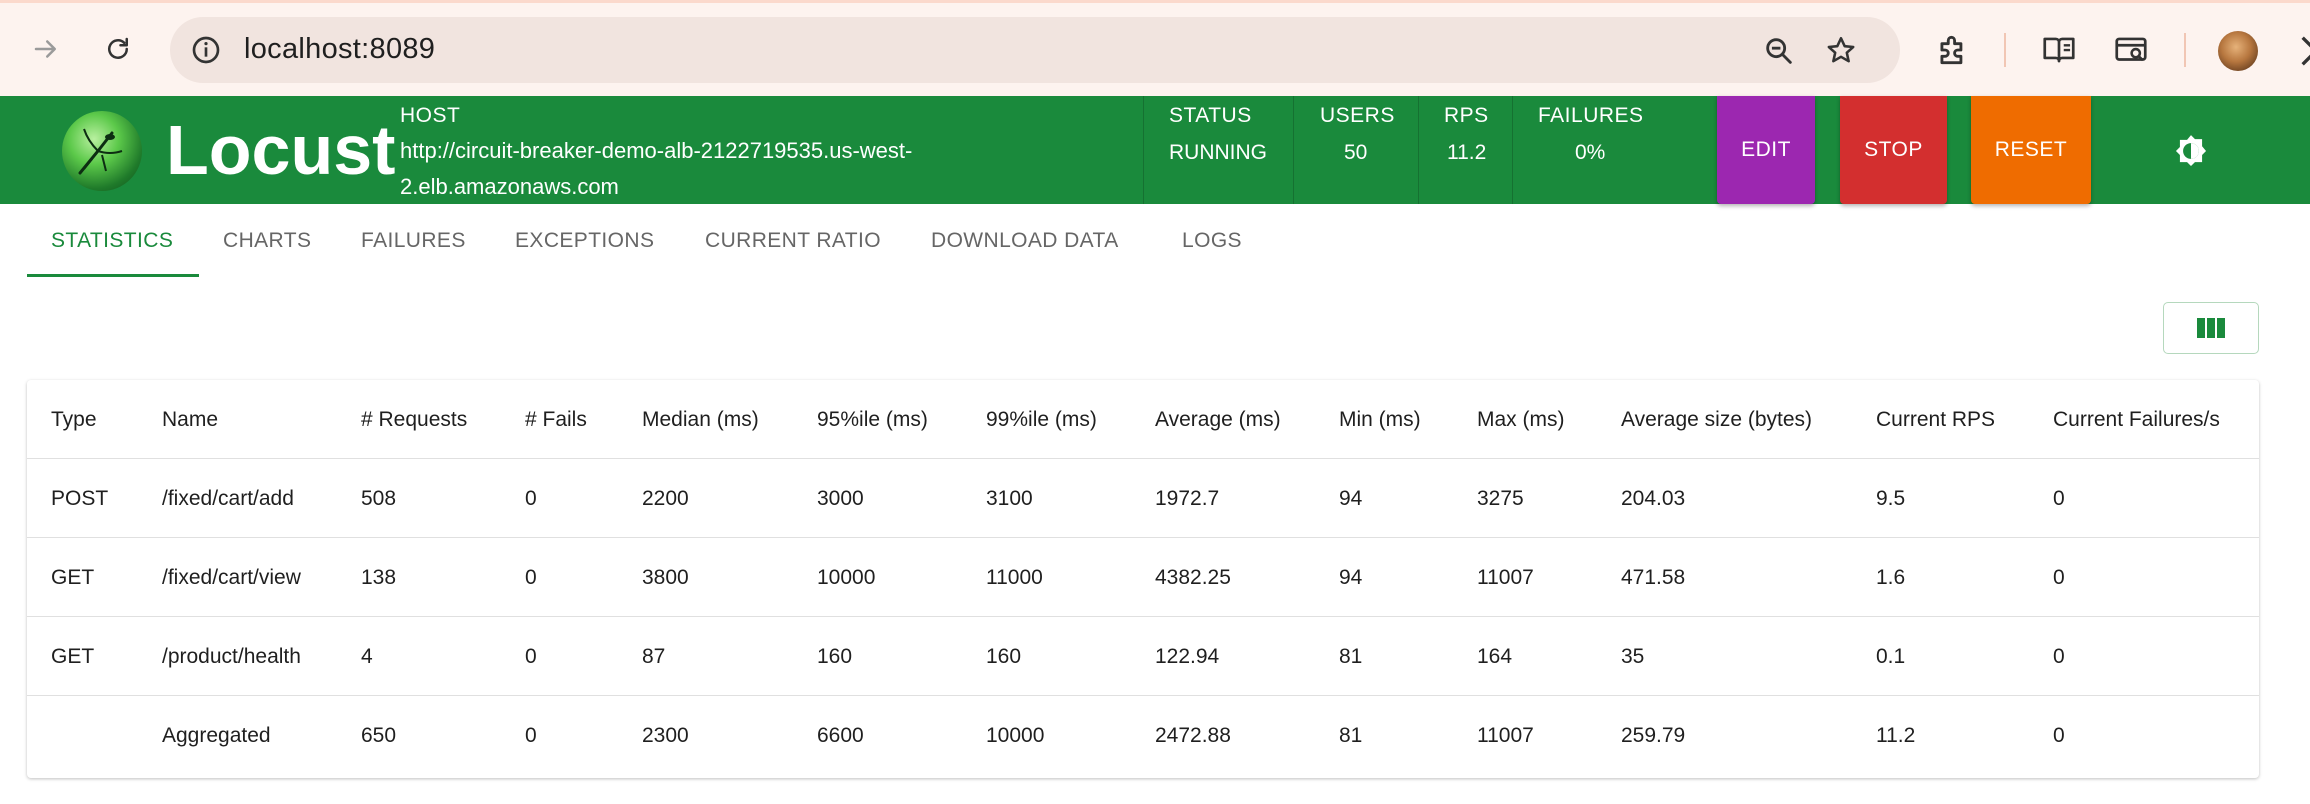 The width and height of the screenshot is (2310, 804). Describe the element at coordinates (665, 577) in the screenshot. I see `cell-median: 3800` at that location.